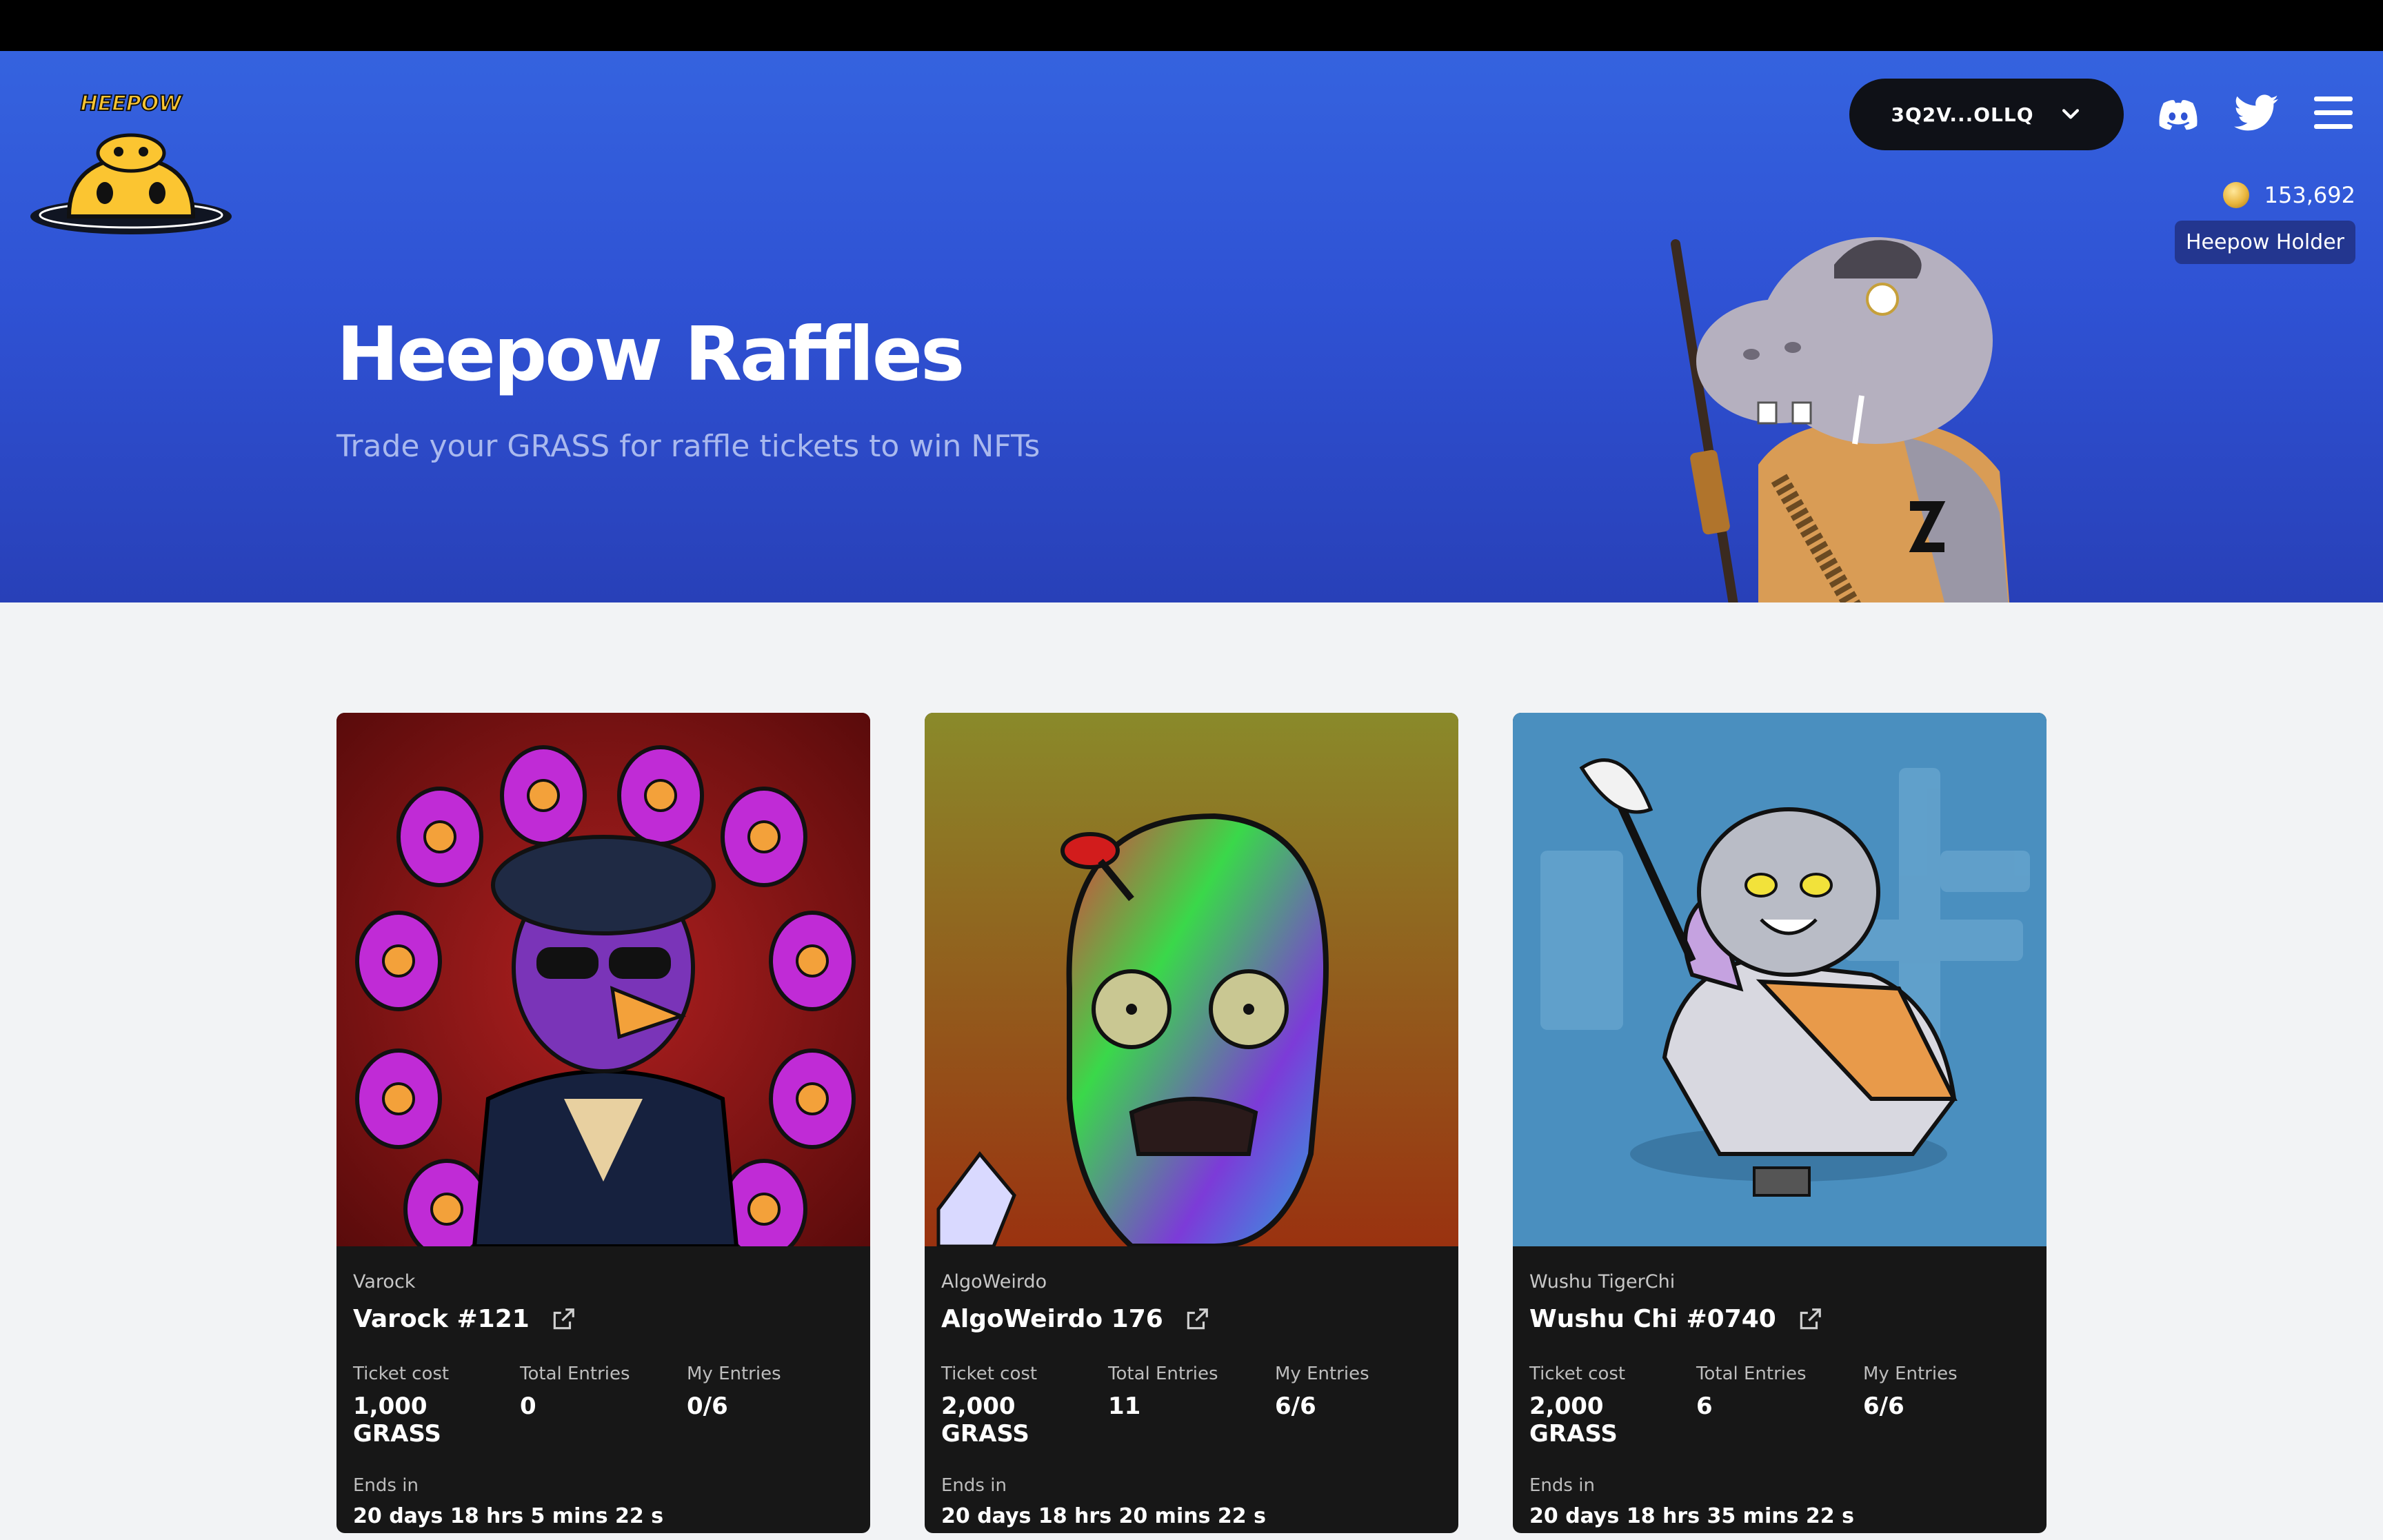  I want to click on nft-name: Varock #121, so click(441, 1319).